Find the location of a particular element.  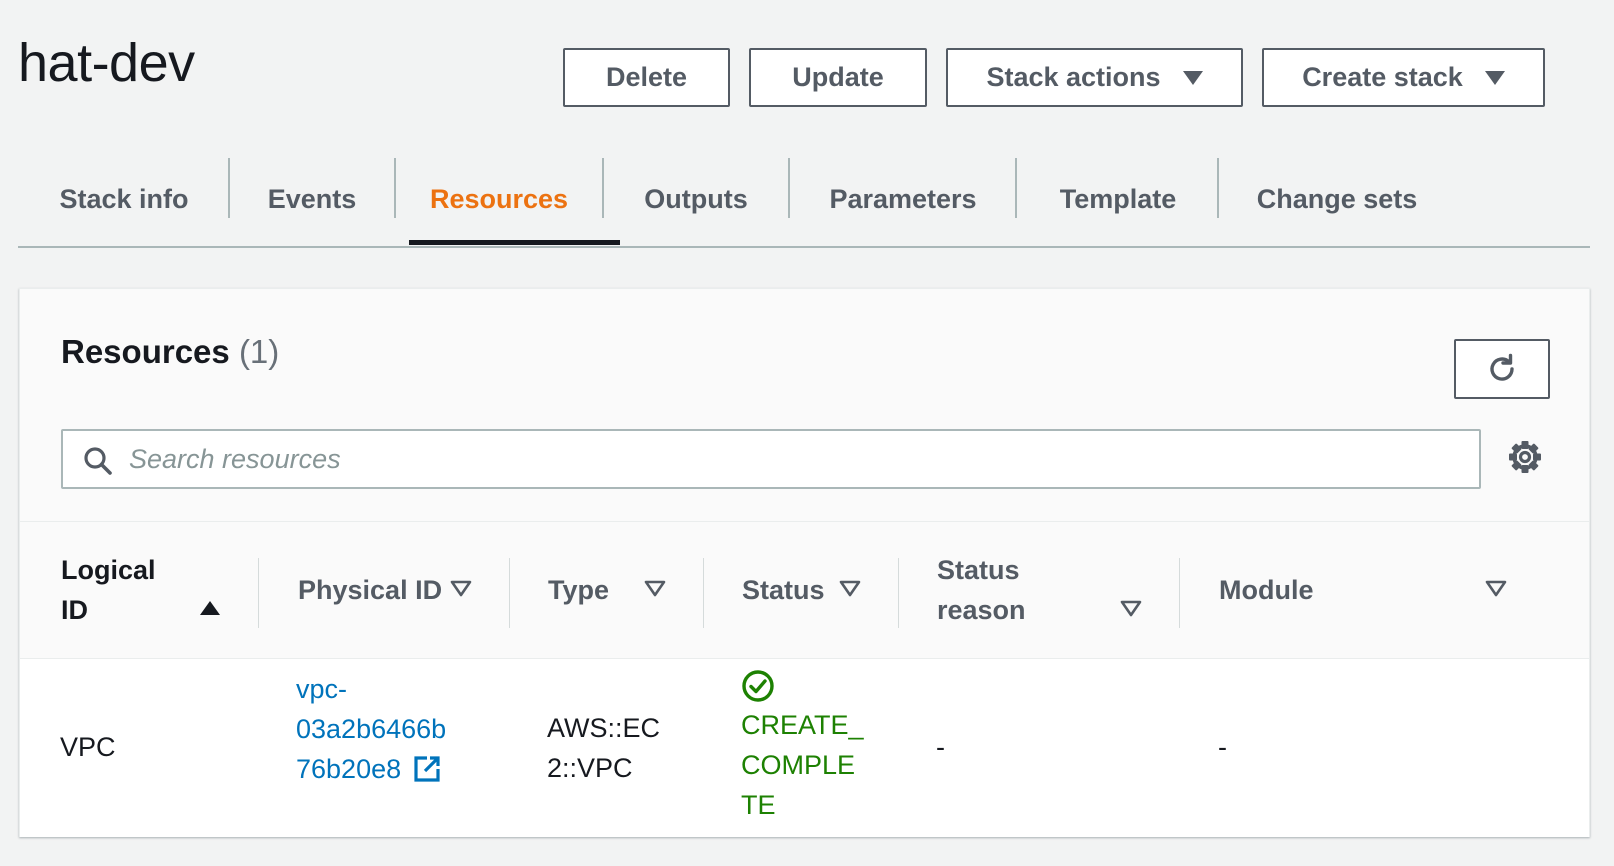

stack-actions-label: Stack actions is located at coordinates (1073, 77).